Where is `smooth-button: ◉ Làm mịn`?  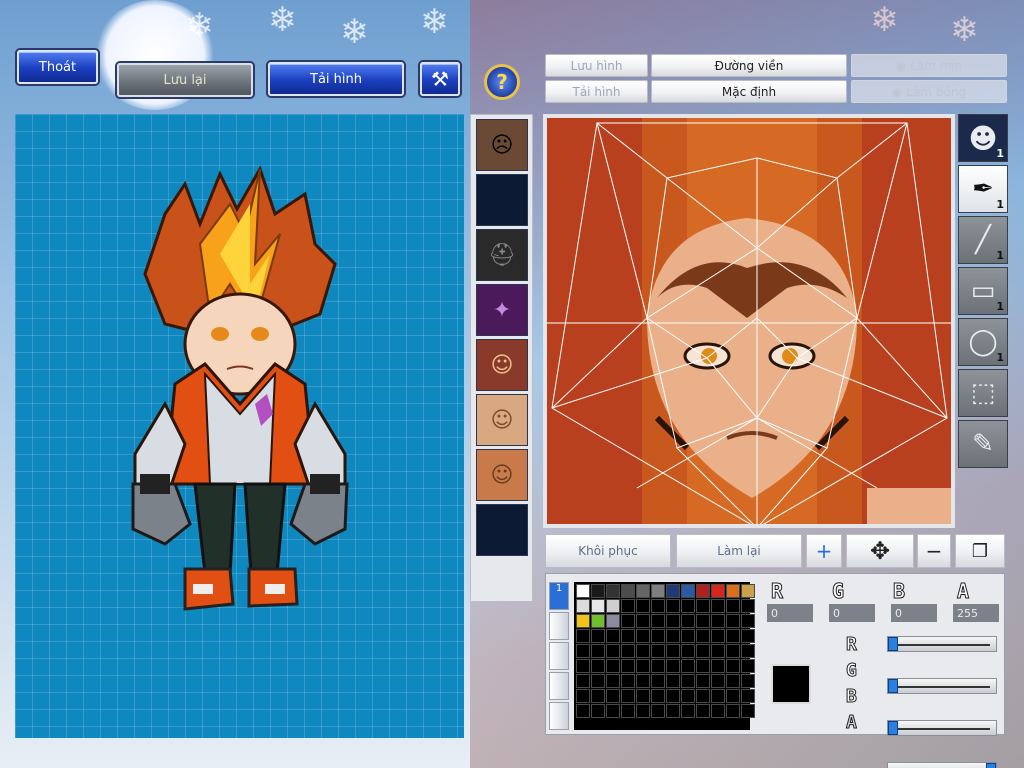 smooth-button: ◉ Làm mịn is located at coordinates (929, 65).